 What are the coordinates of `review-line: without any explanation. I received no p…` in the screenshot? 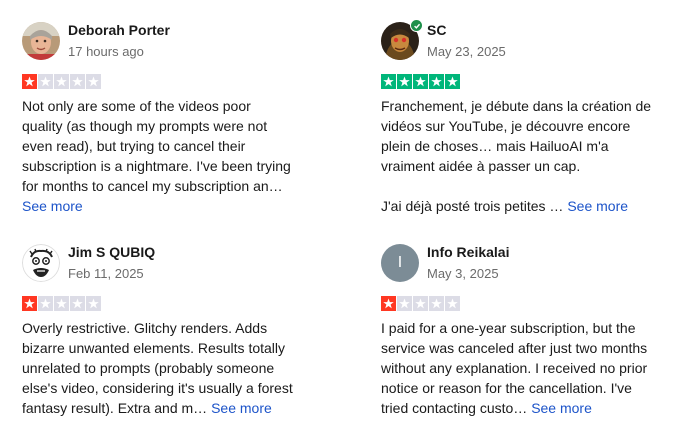 It's located at (514, 368).